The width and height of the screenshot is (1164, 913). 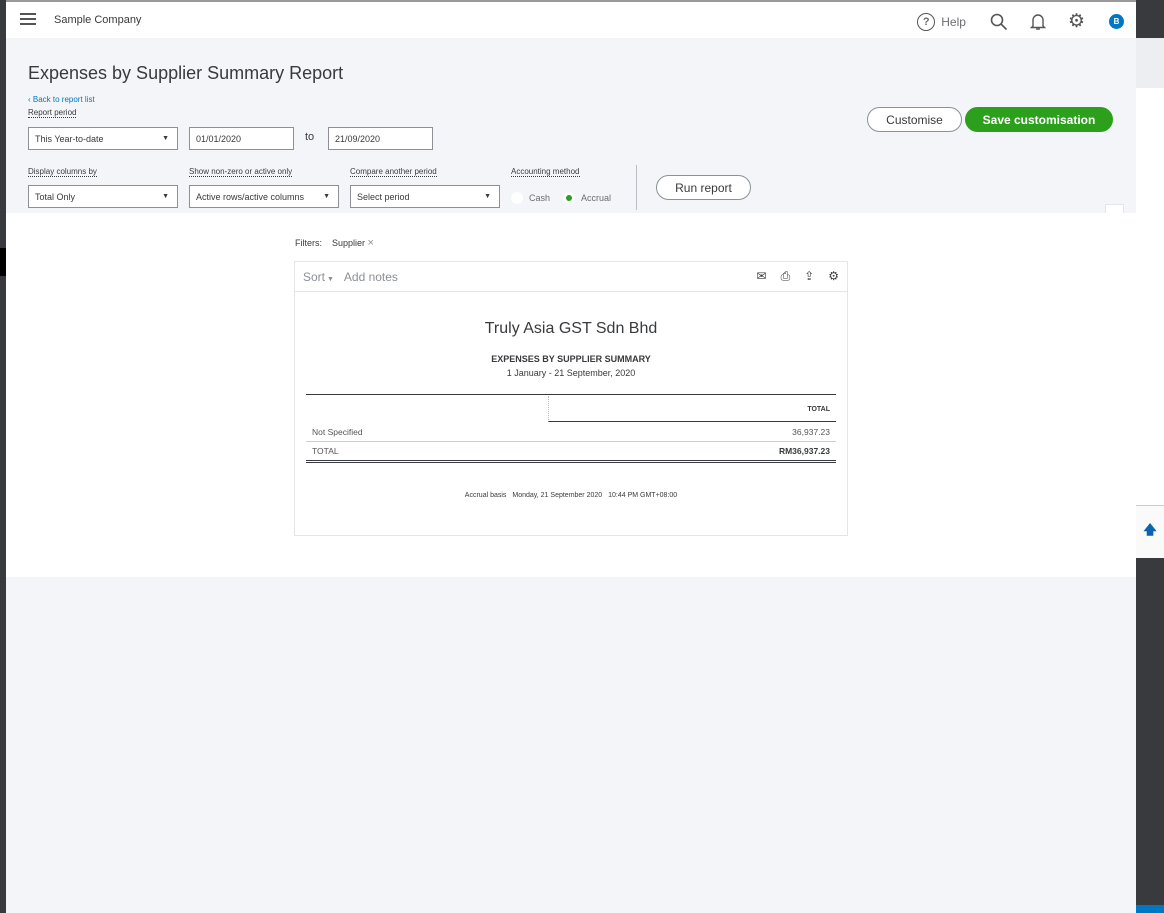 I want to click on row-value: 36,937.23, so click(x=811, y=432).